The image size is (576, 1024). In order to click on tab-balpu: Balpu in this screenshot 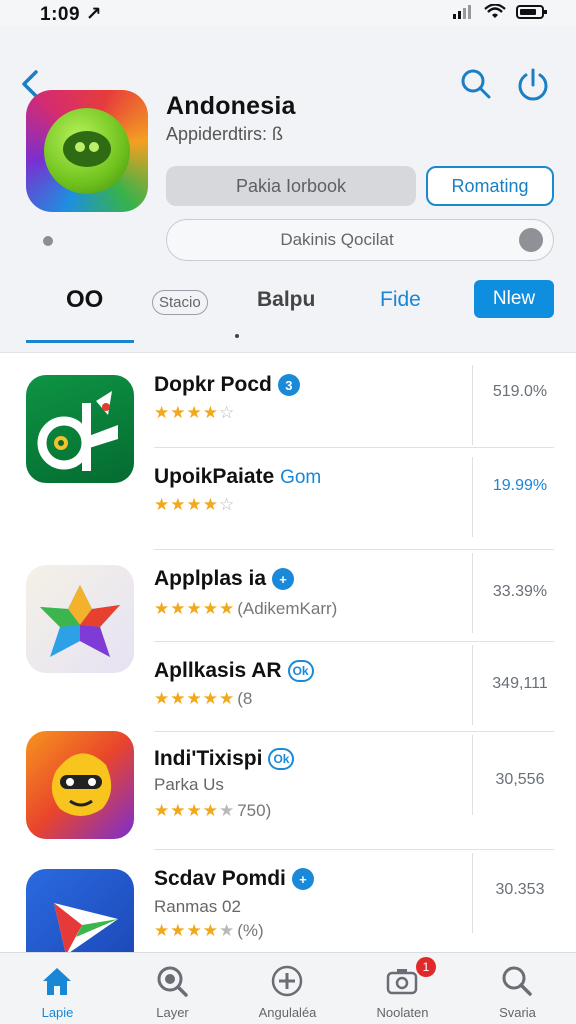, I will do `click(286, 300)`.